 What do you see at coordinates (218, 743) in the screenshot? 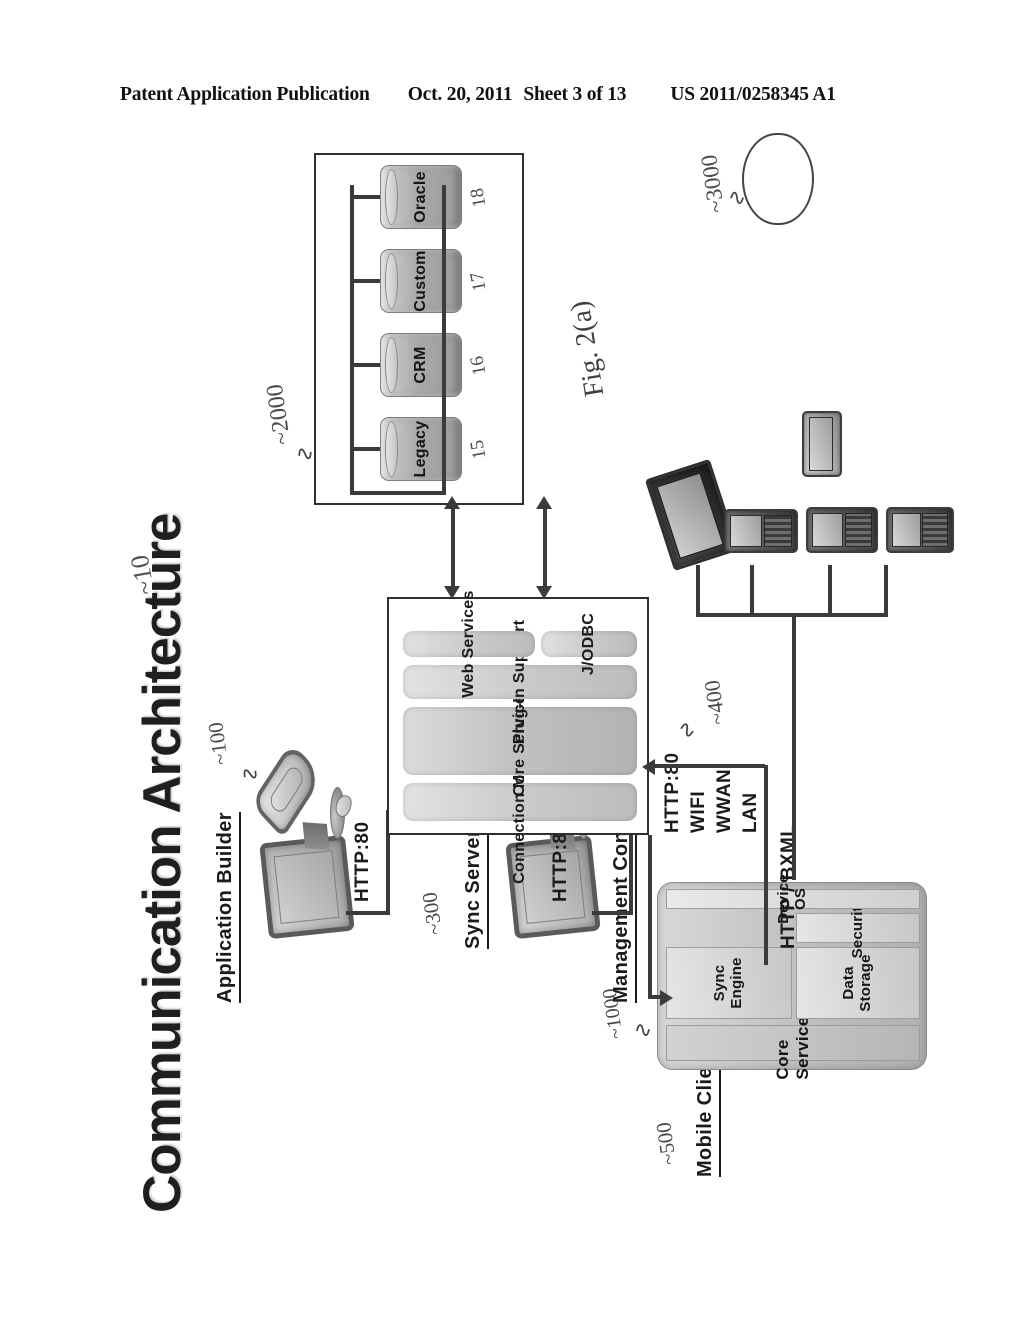
I see `application-builder-ref: ~100` at bounding box center [218, 743].